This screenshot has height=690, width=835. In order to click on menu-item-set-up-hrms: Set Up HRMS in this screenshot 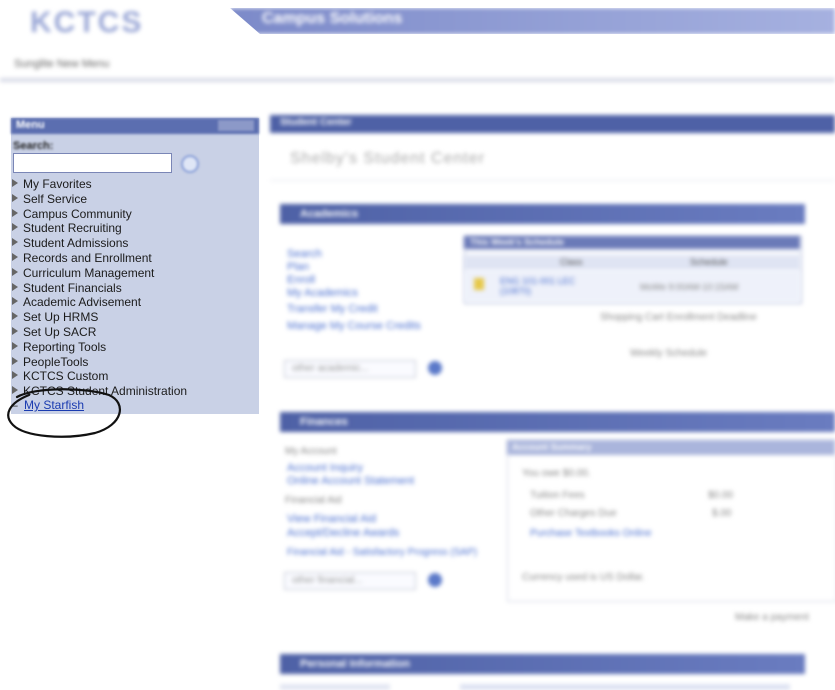, I will do `click(99, 317)`.